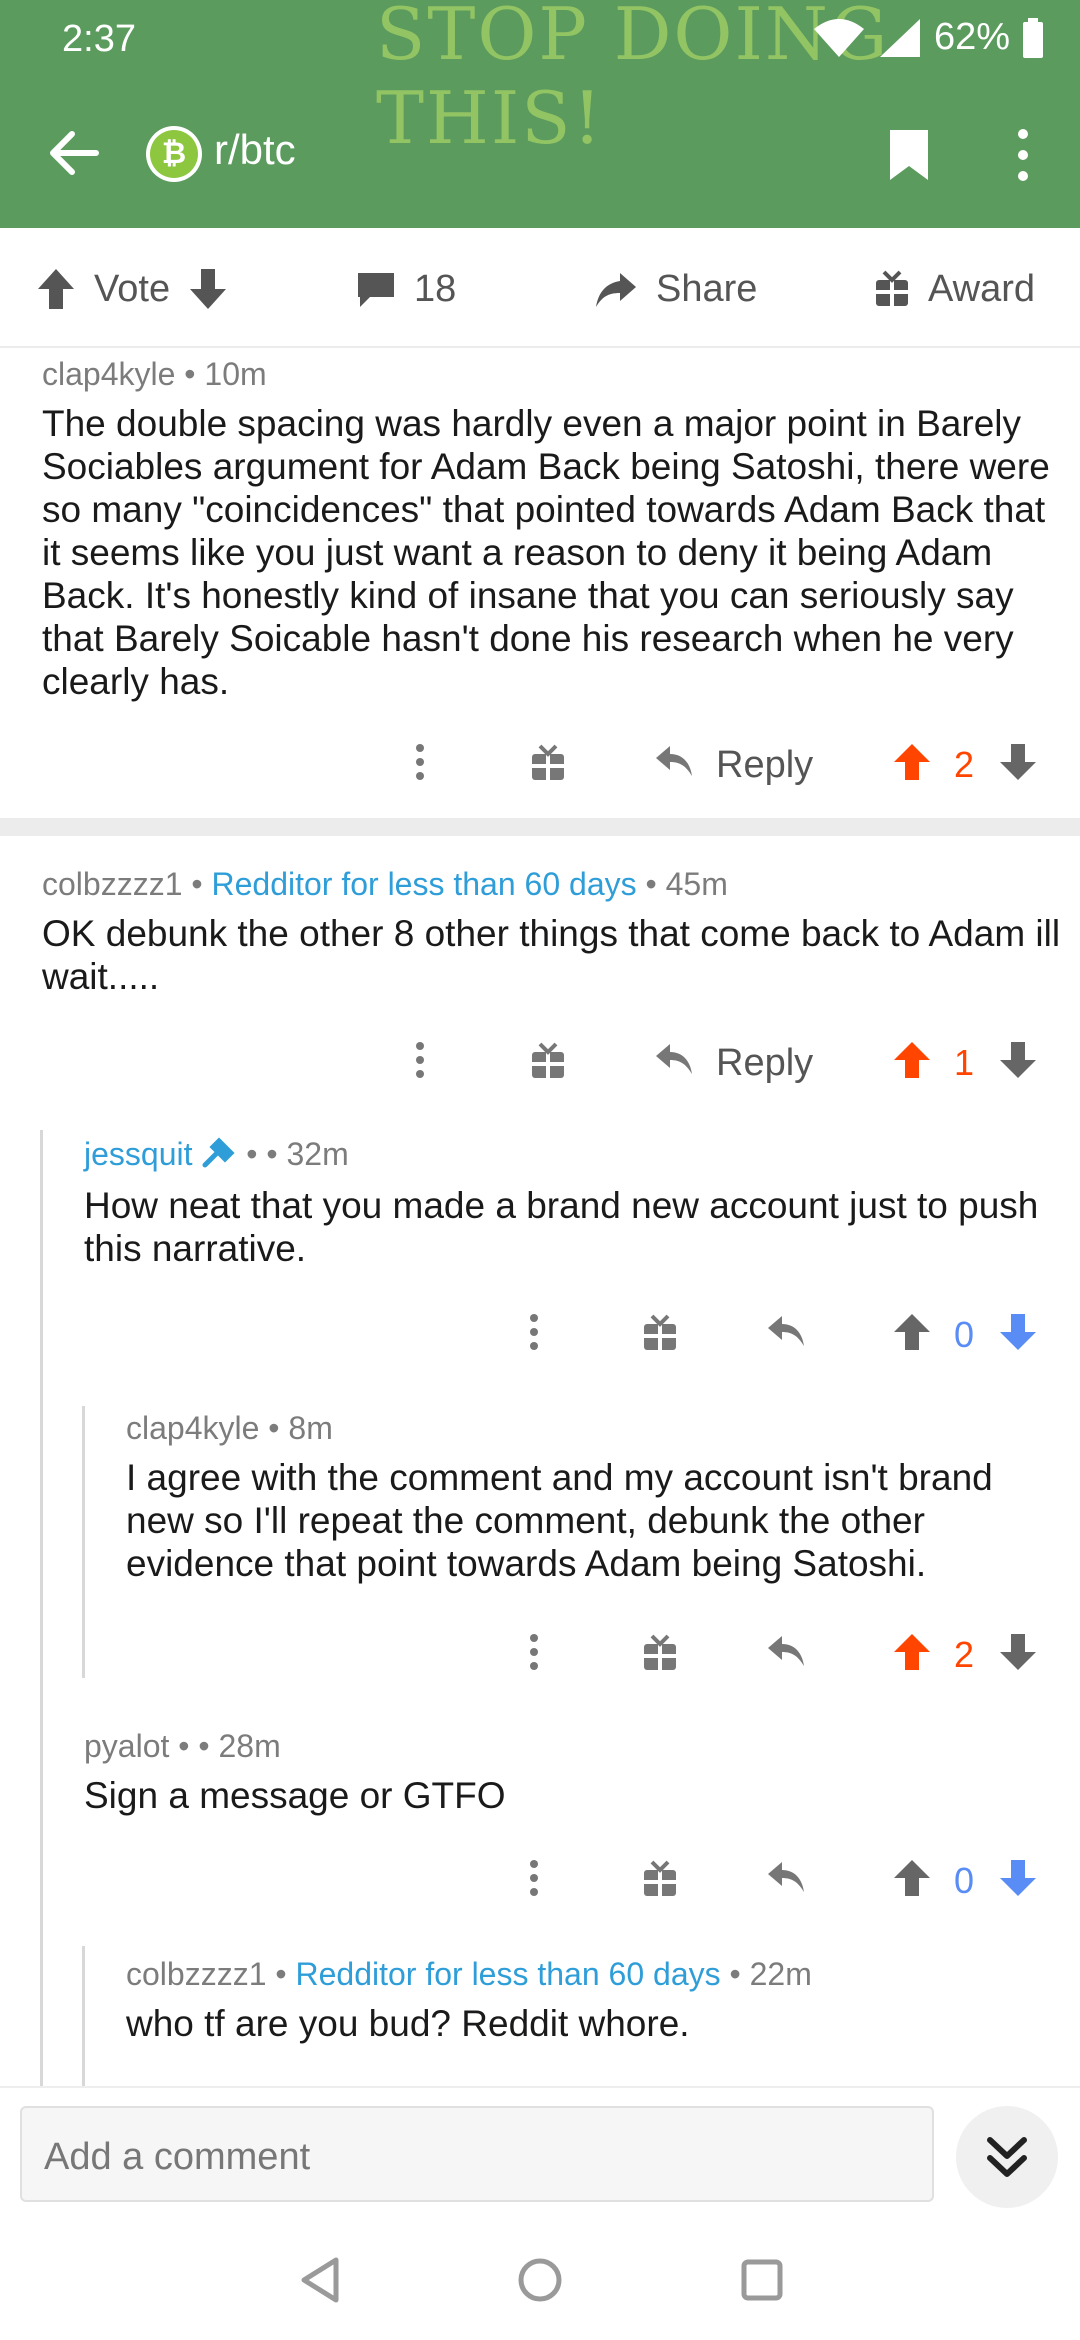  What do you see at coordinates (762, 2280) in the screenshot?
I see `recents-nav-icon` at bounding box center [762, 2280].